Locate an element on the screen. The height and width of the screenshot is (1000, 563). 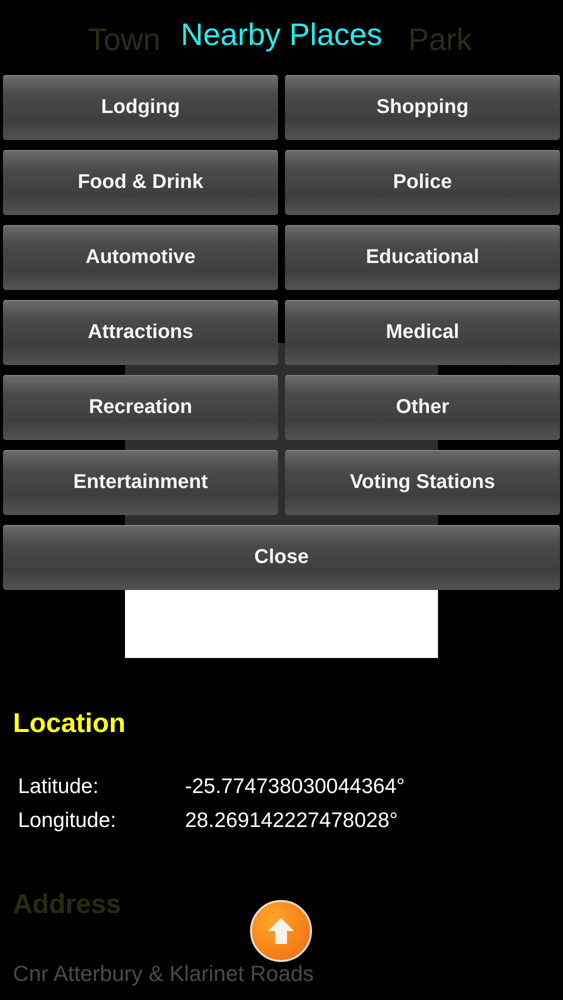
category-button: Automotive is located at coordinates (140, 257).